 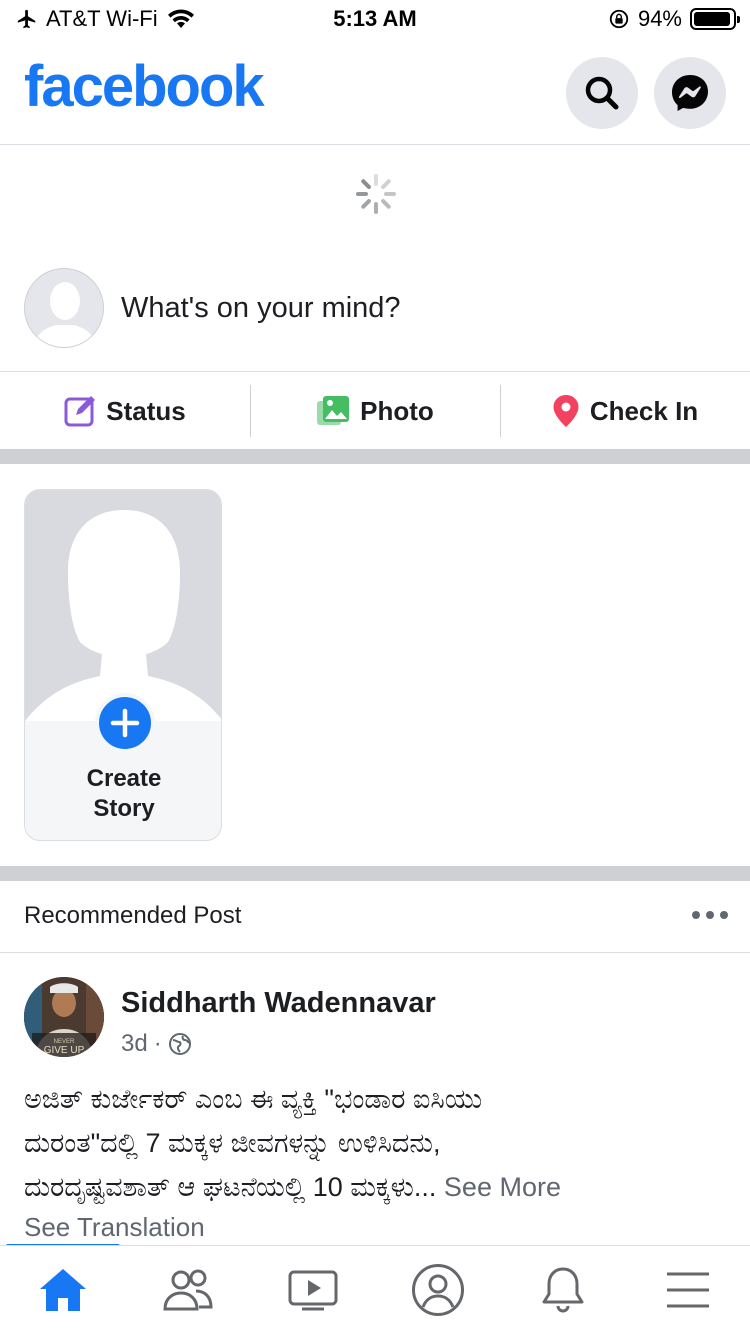 I want to click on bottom-tab-bar, so click(x=375, y=1289).